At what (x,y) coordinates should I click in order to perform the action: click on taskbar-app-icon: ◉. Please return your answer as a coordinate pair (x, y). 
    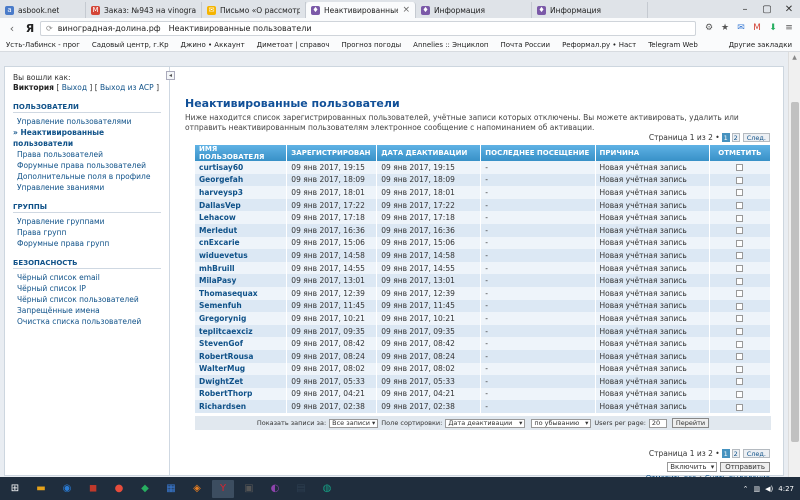
    Looking at the image, I should click on (67, 489).